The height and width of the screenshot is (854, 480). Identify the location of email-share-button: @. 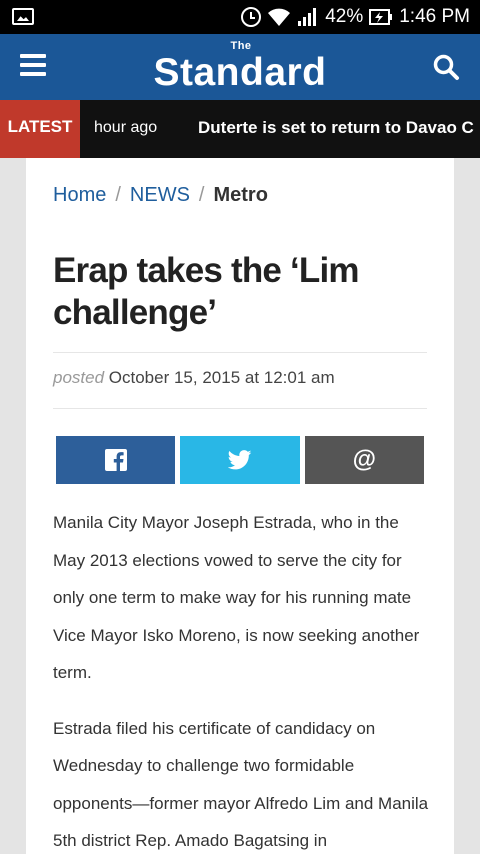
(364, 460).